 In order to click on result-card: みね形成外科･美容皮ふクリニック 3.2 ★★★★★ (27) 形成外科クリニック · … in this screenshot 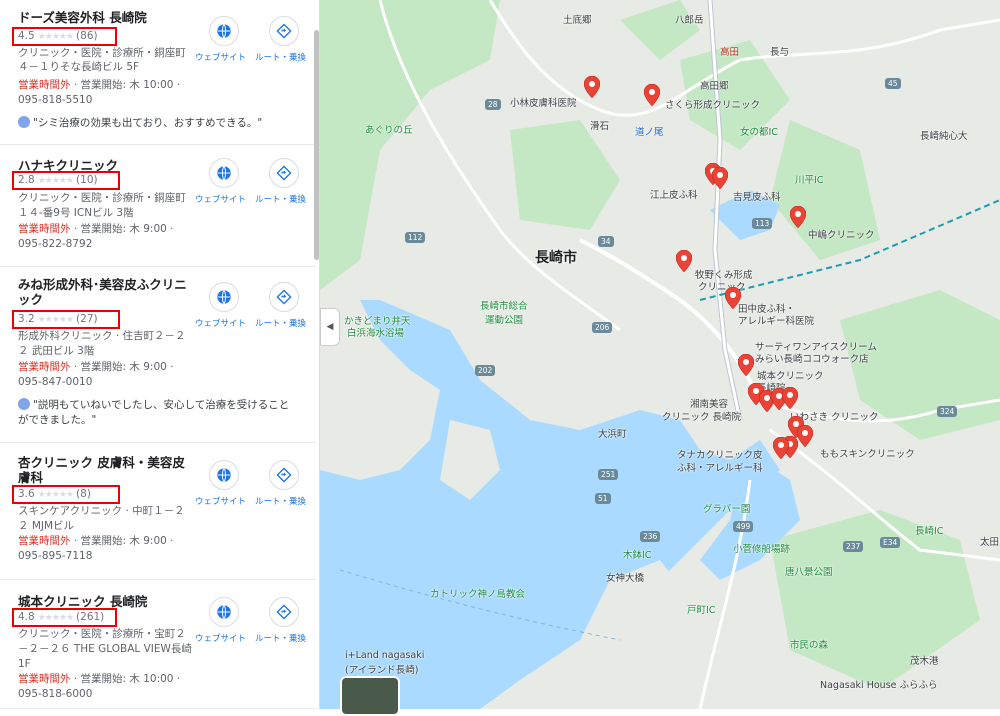, I will do `click(158, 355)`.